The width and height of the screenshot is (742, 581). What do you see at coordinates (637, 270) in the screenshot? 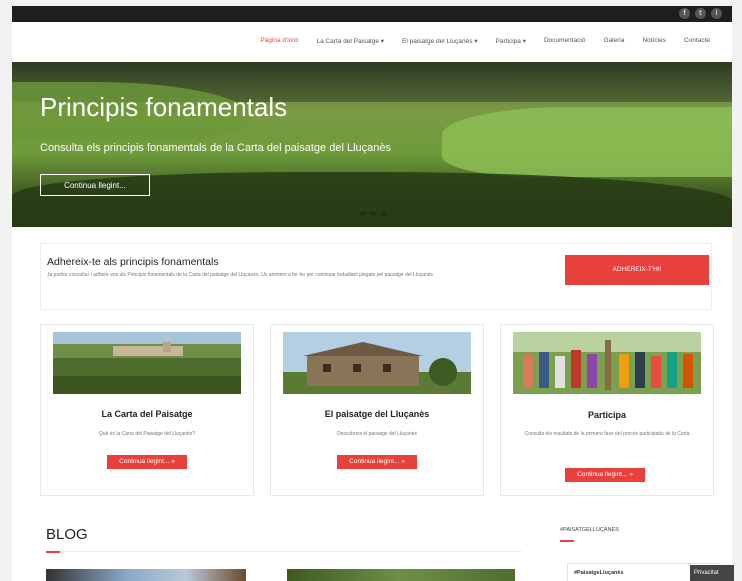
I see `adhere-button: ADHEREIX-T'HI!` at bounding box center [637, 270].